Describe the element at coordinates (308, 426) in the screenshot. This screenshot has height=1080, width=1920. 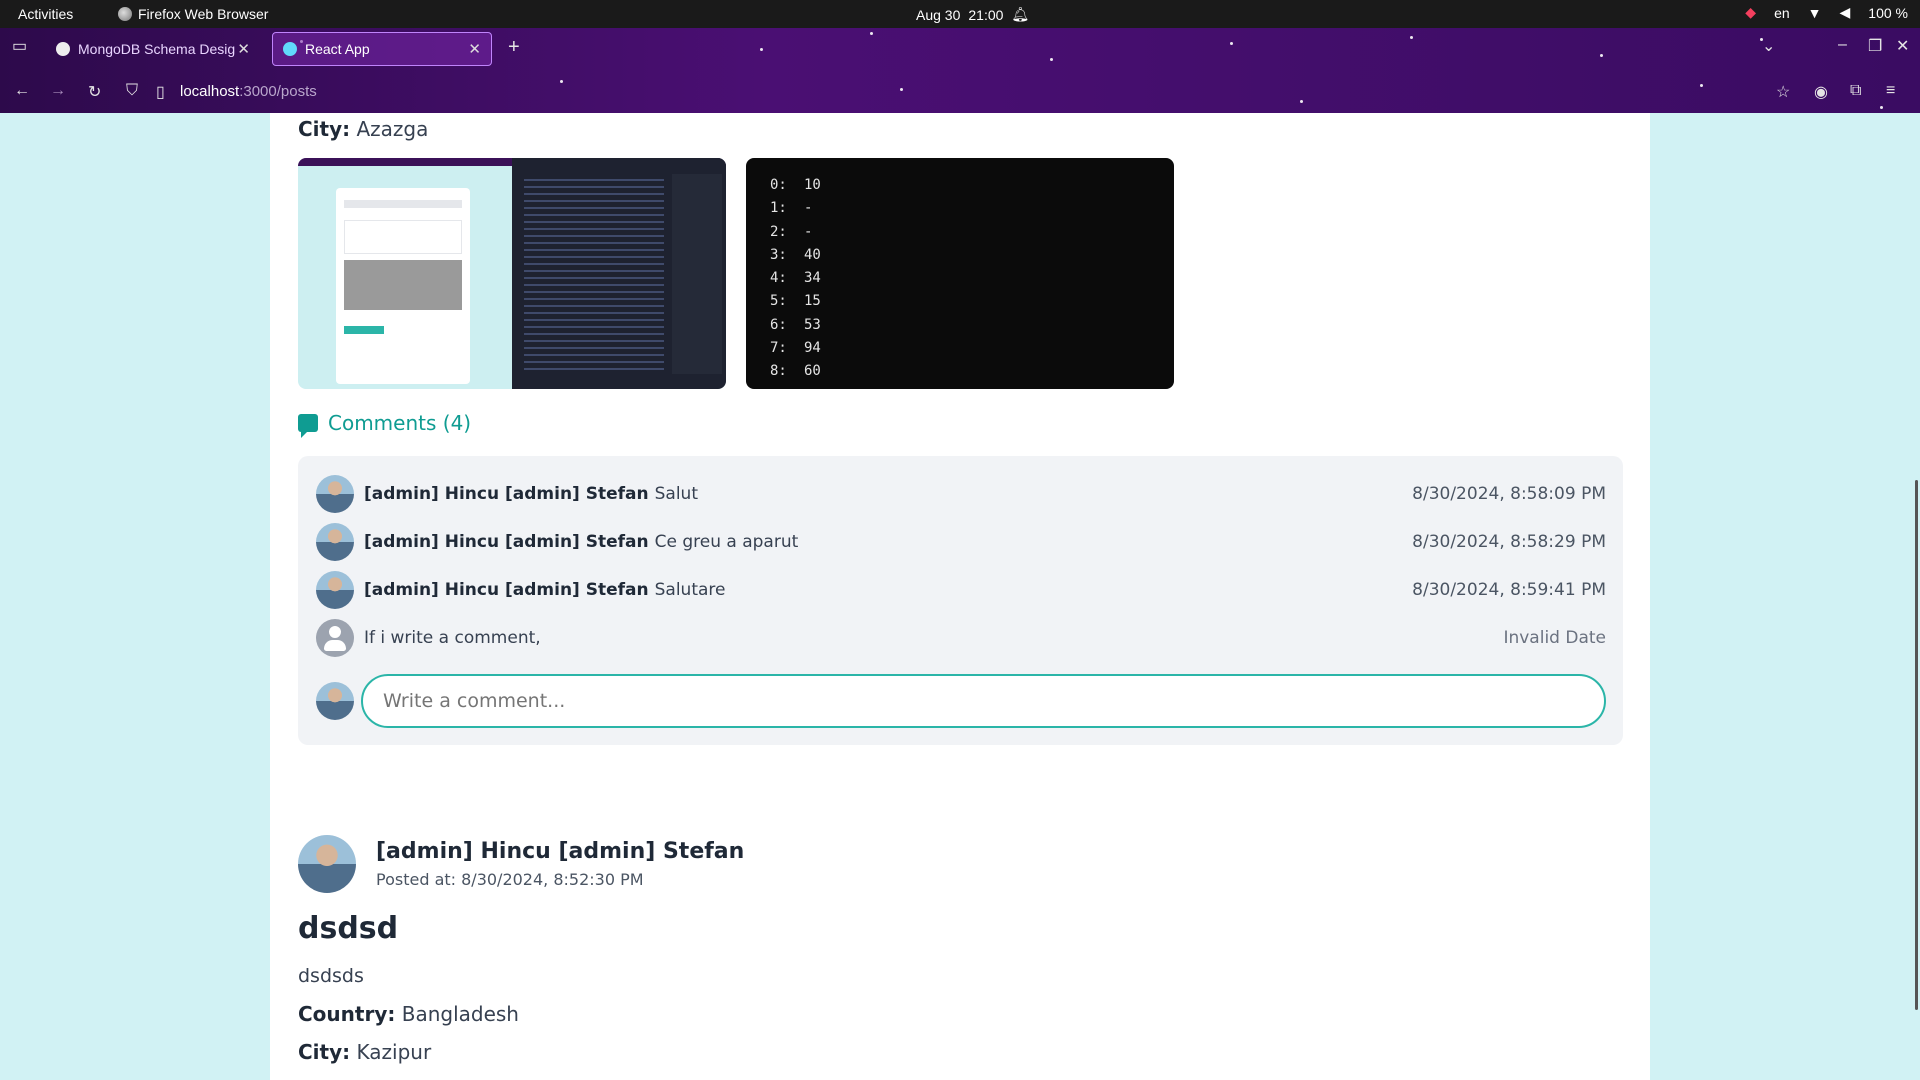
I see `comment-bubble-icon` at that location.